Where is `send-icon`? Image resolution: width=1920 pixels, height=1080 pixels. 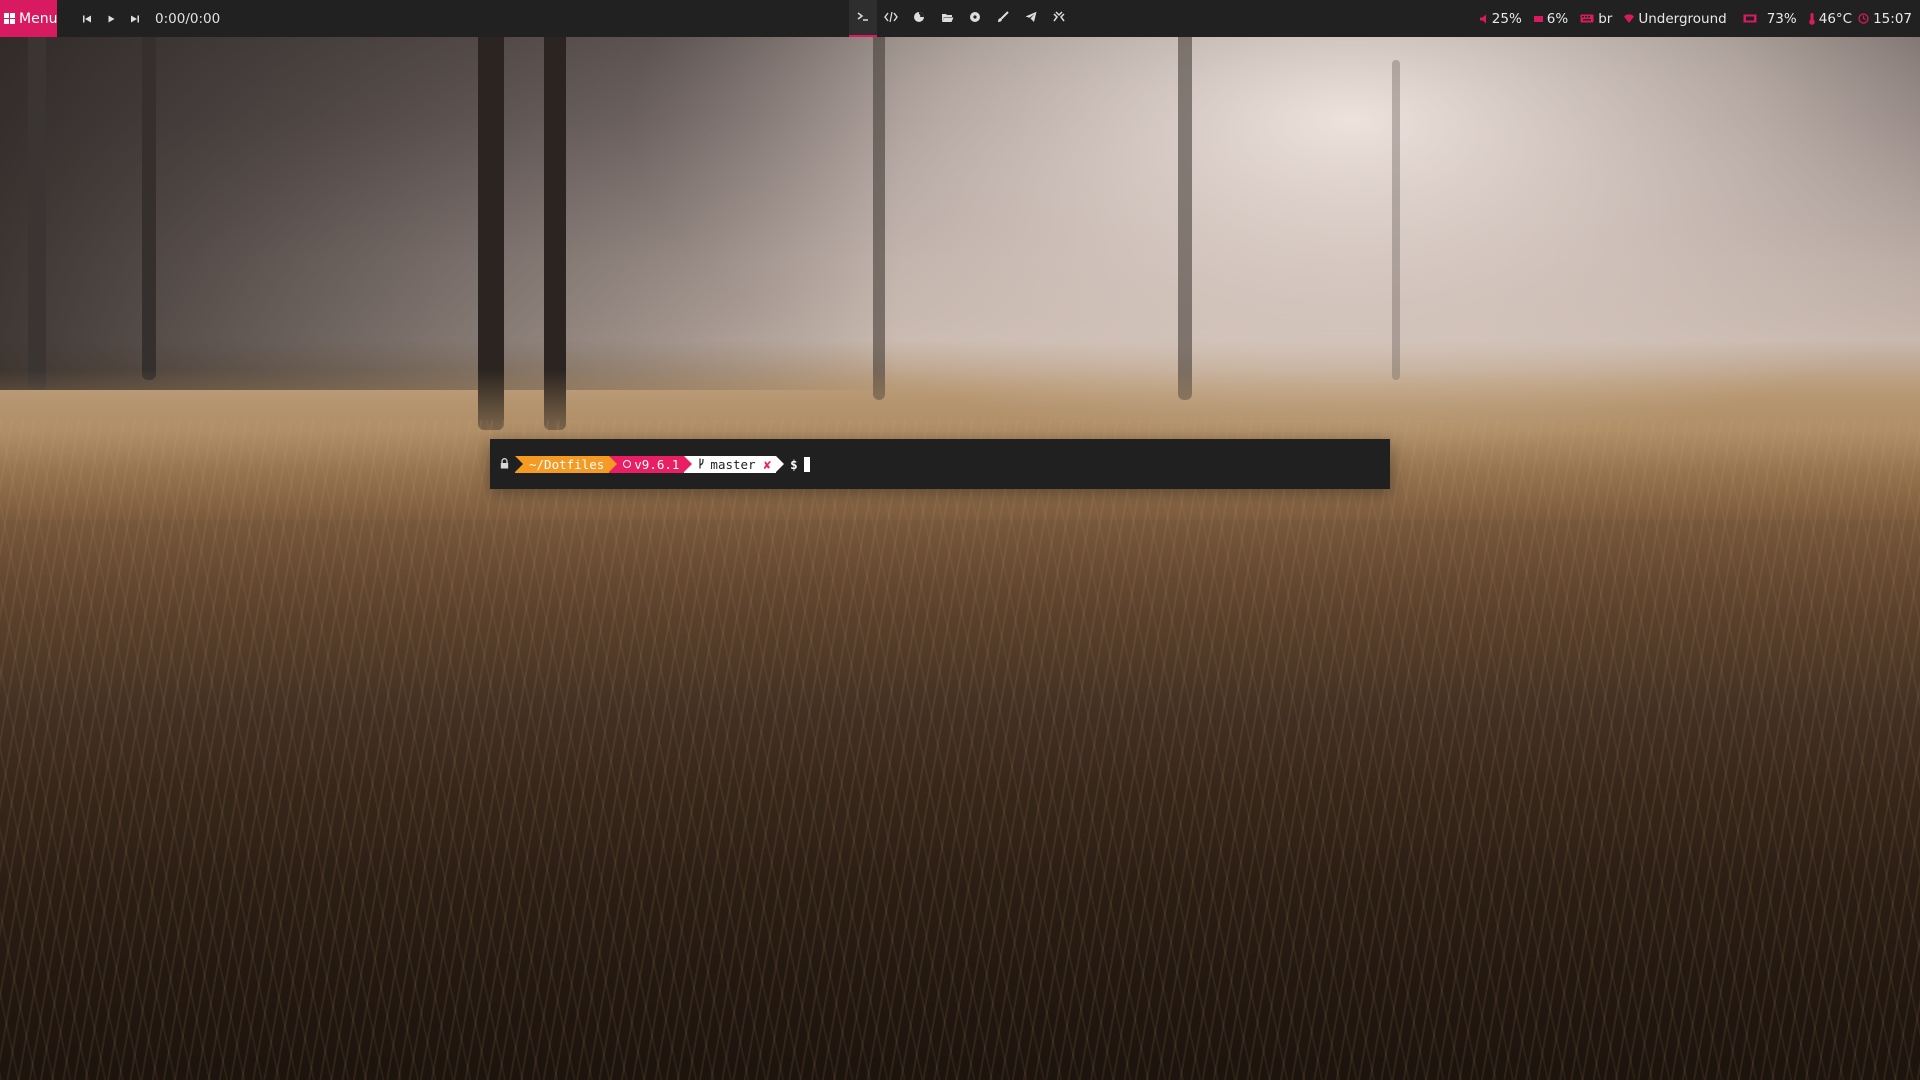 send-icon is located at coordinates (1031, 19).